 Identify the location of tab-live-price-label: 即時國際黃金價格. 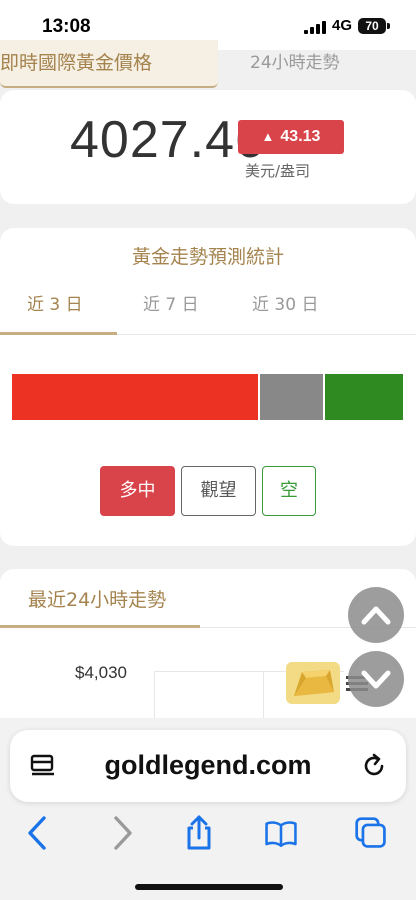
(76, 63).